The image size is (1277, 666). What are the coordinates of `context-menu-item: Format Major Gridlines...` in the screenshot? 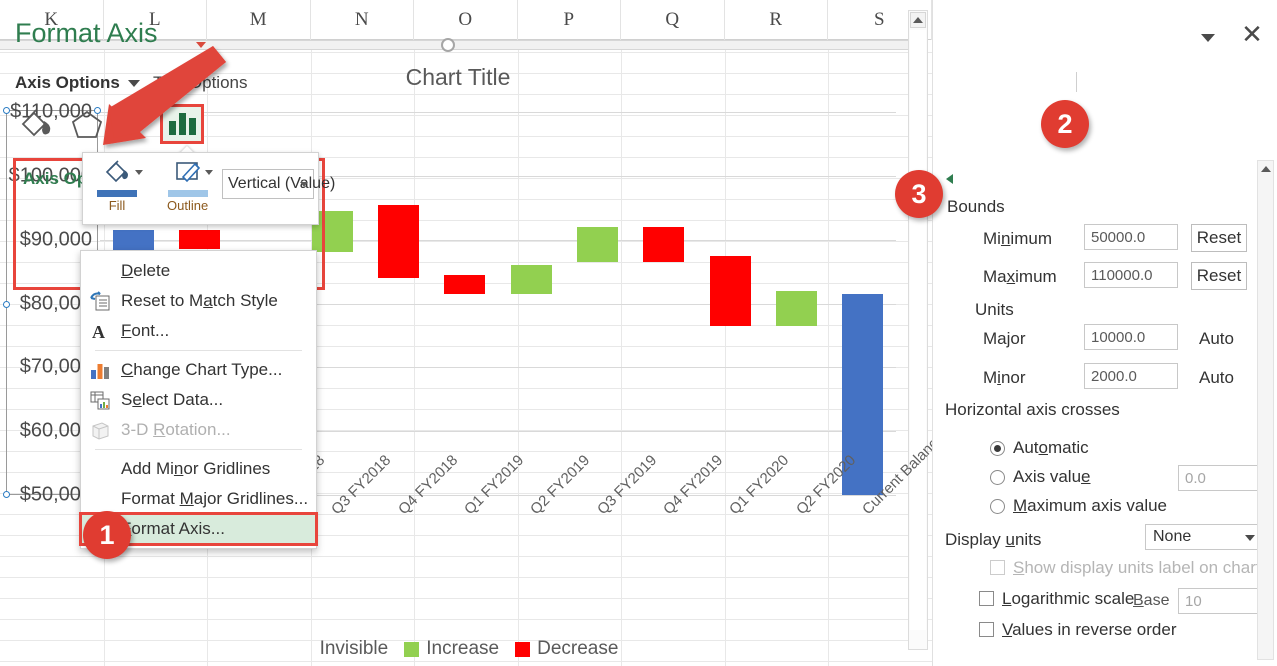 It's located at (198, 499).